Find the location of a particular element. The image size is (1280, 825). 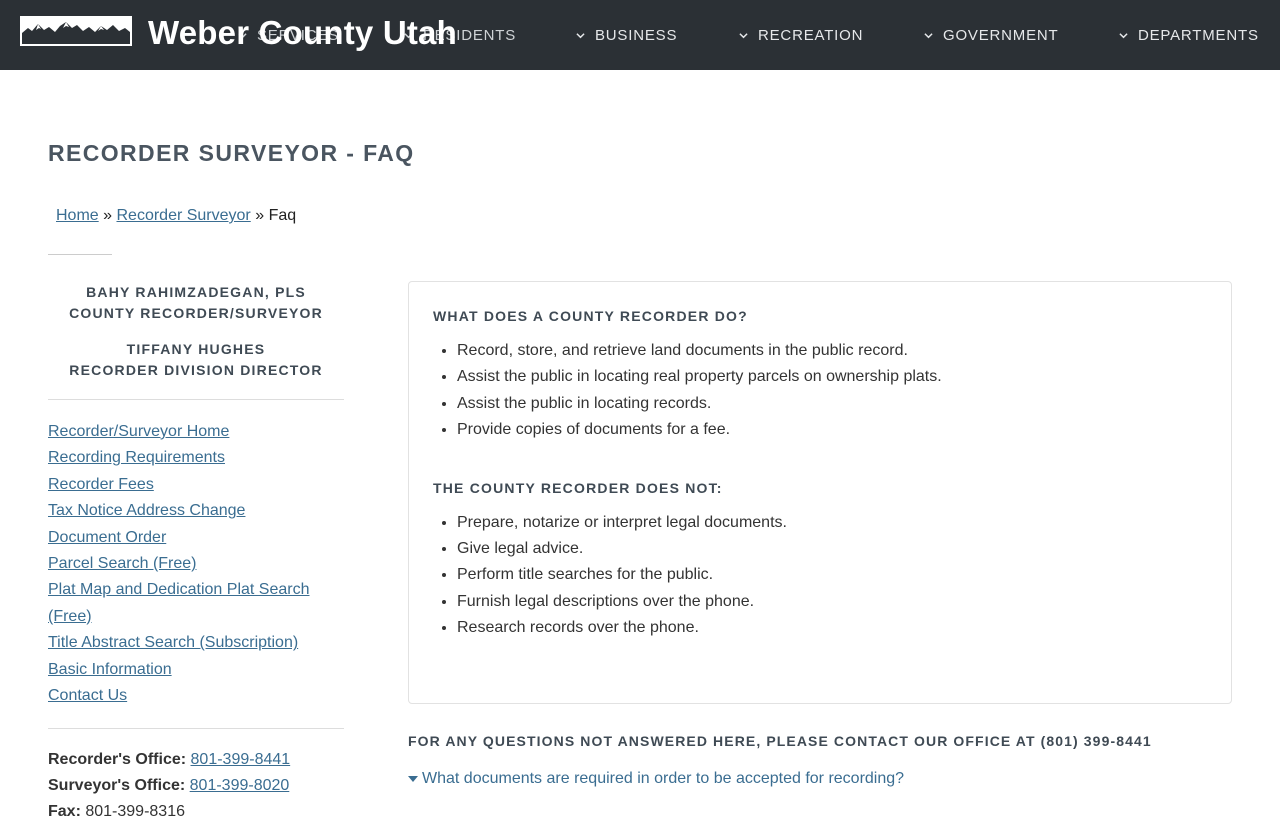

card-heading: THE COUNTY RECORDER DOES NOT: is located at coordinates (578, 487).